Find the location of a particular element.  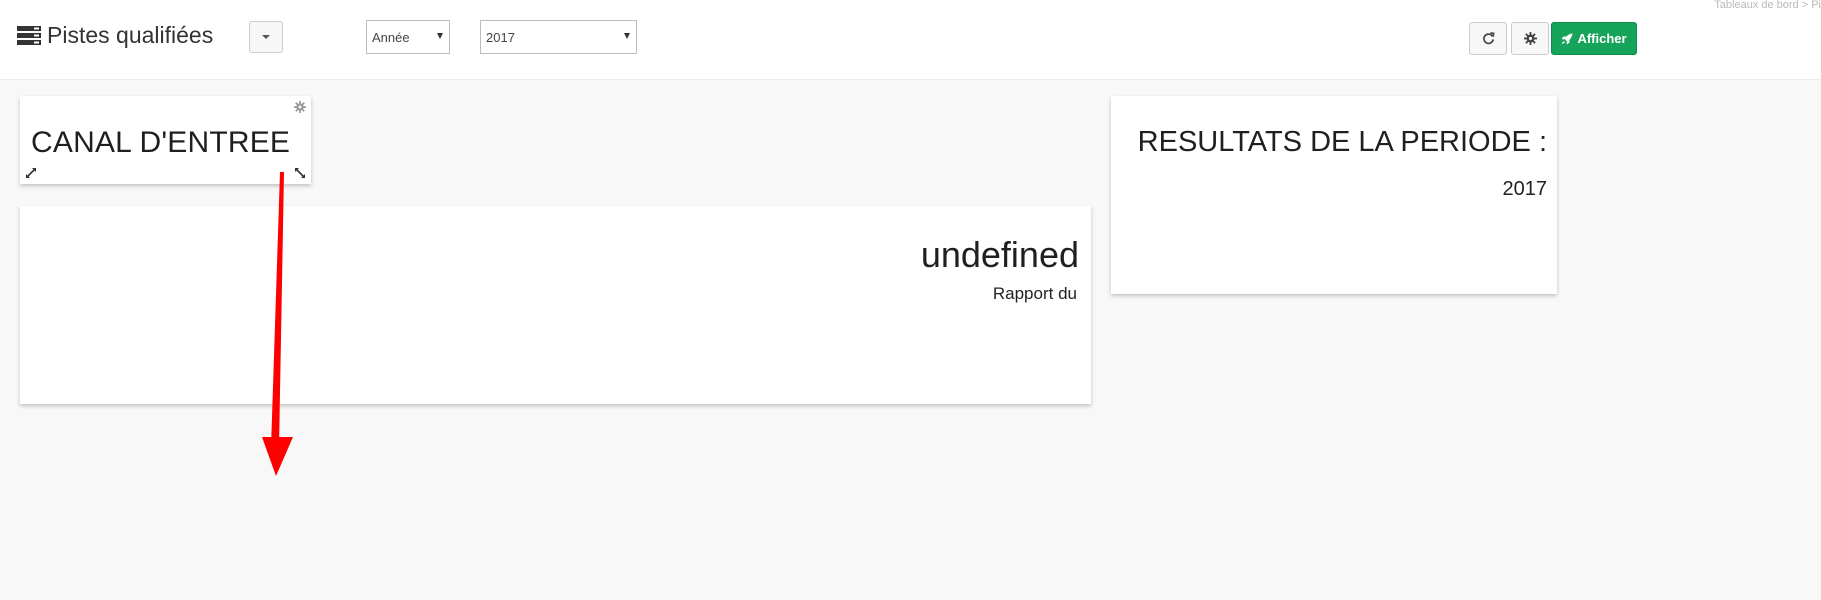

breadcrumb: Tableaux de bord > Pi is located at coordinates (1767, 5).